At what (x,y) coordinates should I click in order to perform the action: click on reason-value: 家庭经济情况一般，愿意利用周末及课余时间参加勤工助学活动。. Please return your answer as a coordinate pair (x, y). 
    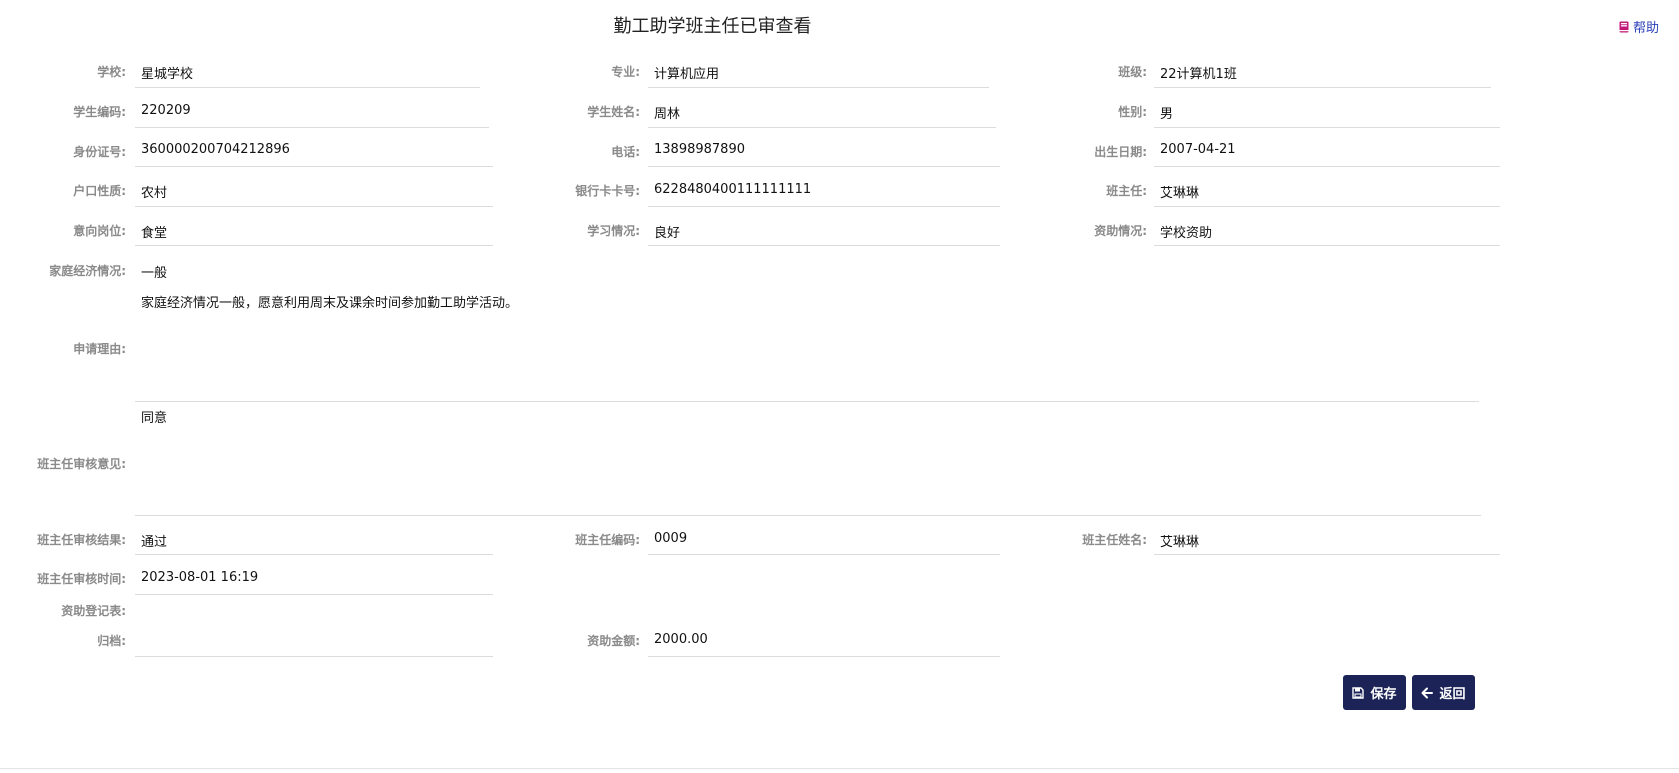
    Looking at the image, I should click on (330, 303).